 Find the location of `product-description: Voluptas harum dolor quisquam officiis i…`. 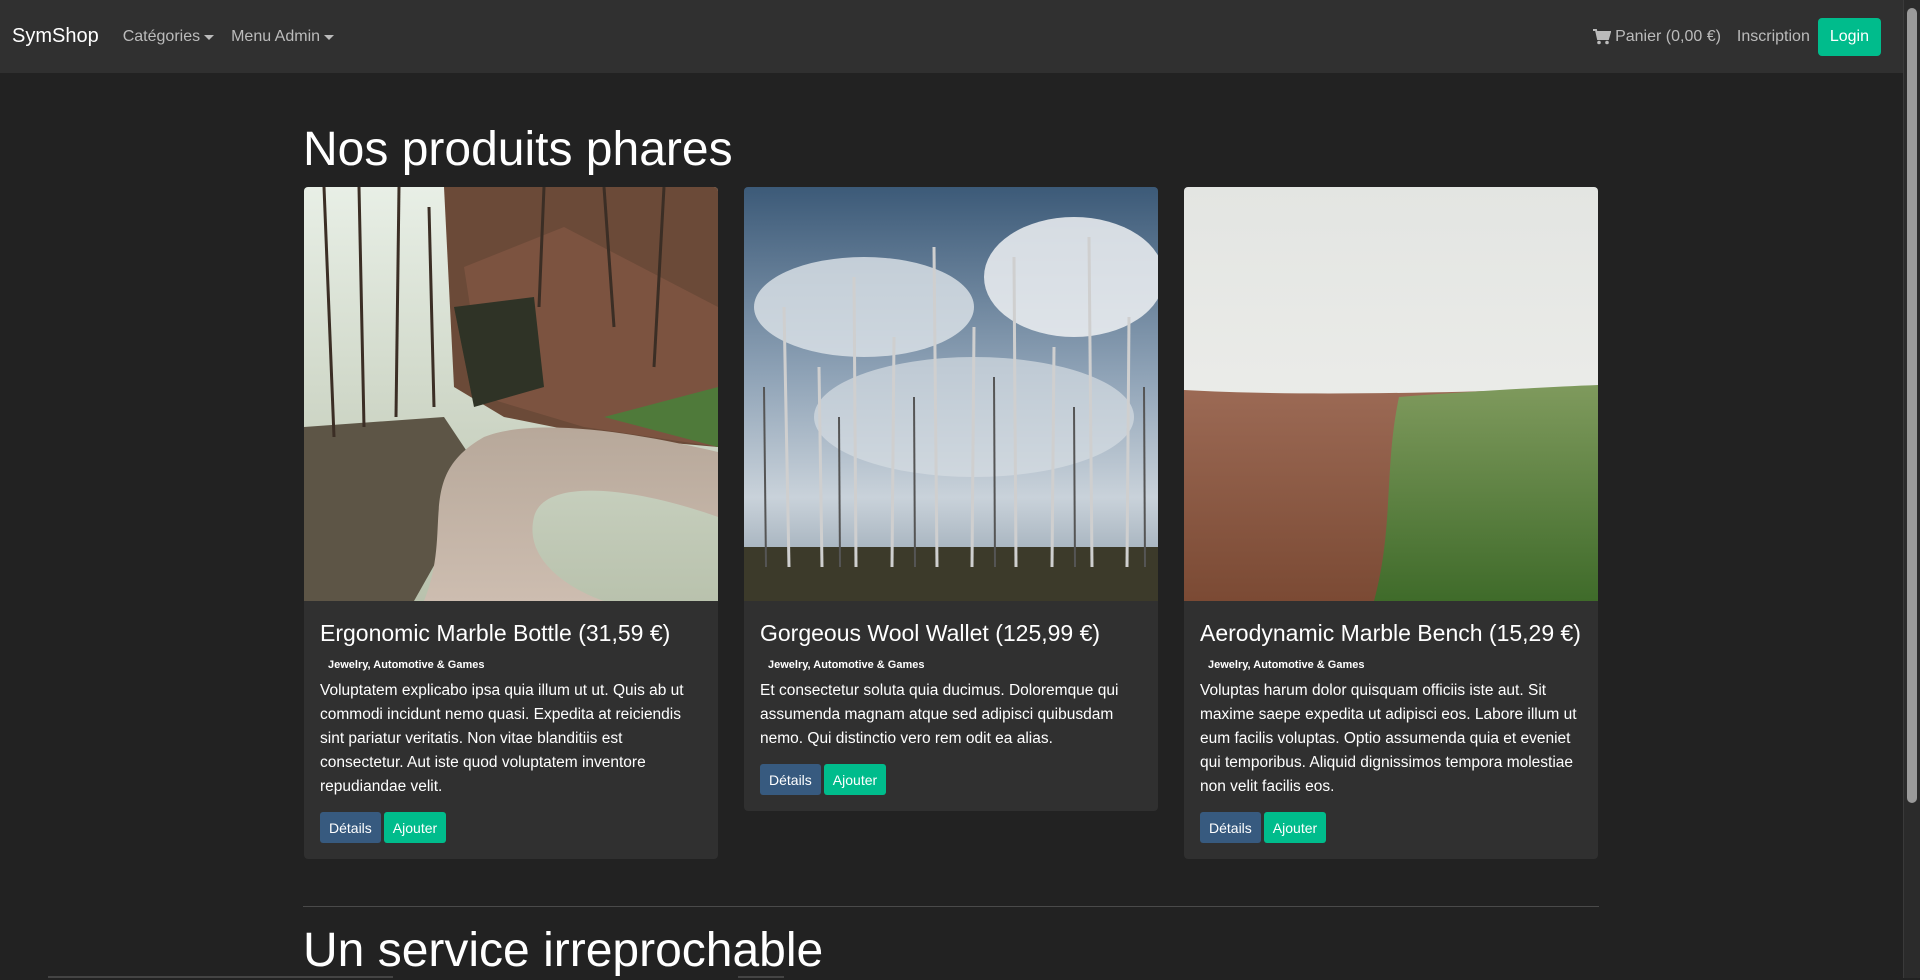

product-description: Voluptas harum dolor quisquam officiis i… is located at coordinates (1388, 738).